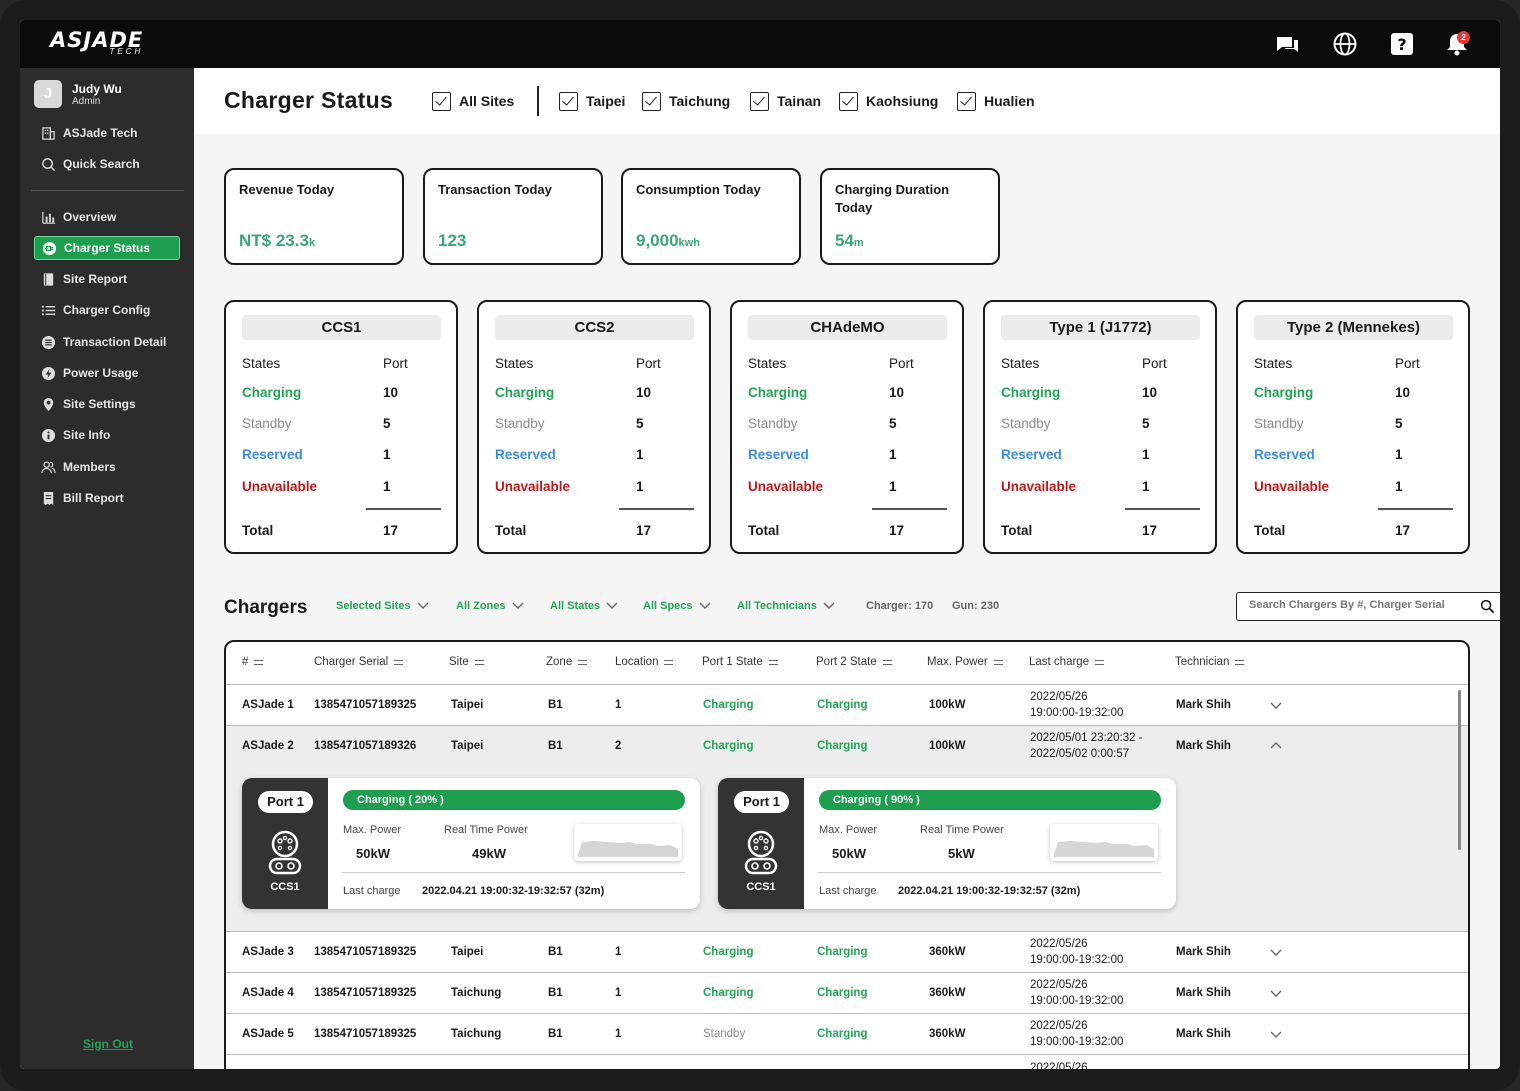 The height and width of the screenshot is (1091, 1520). Describe the element at coordinates (567, 662) in the screenshot. I see `column-header-zone: Zone` at that location.